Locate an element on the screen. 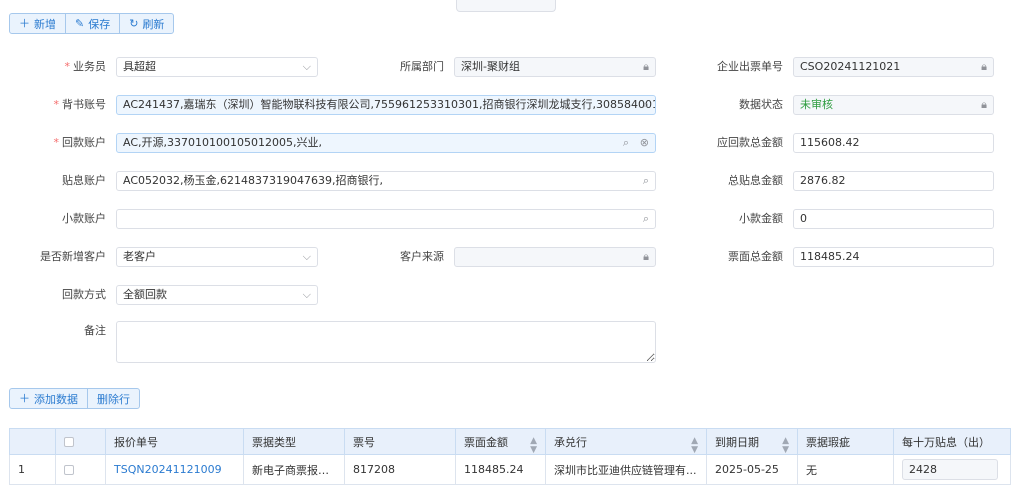  customer-source-label: 客户来源 is located at coordinates (422, 256).